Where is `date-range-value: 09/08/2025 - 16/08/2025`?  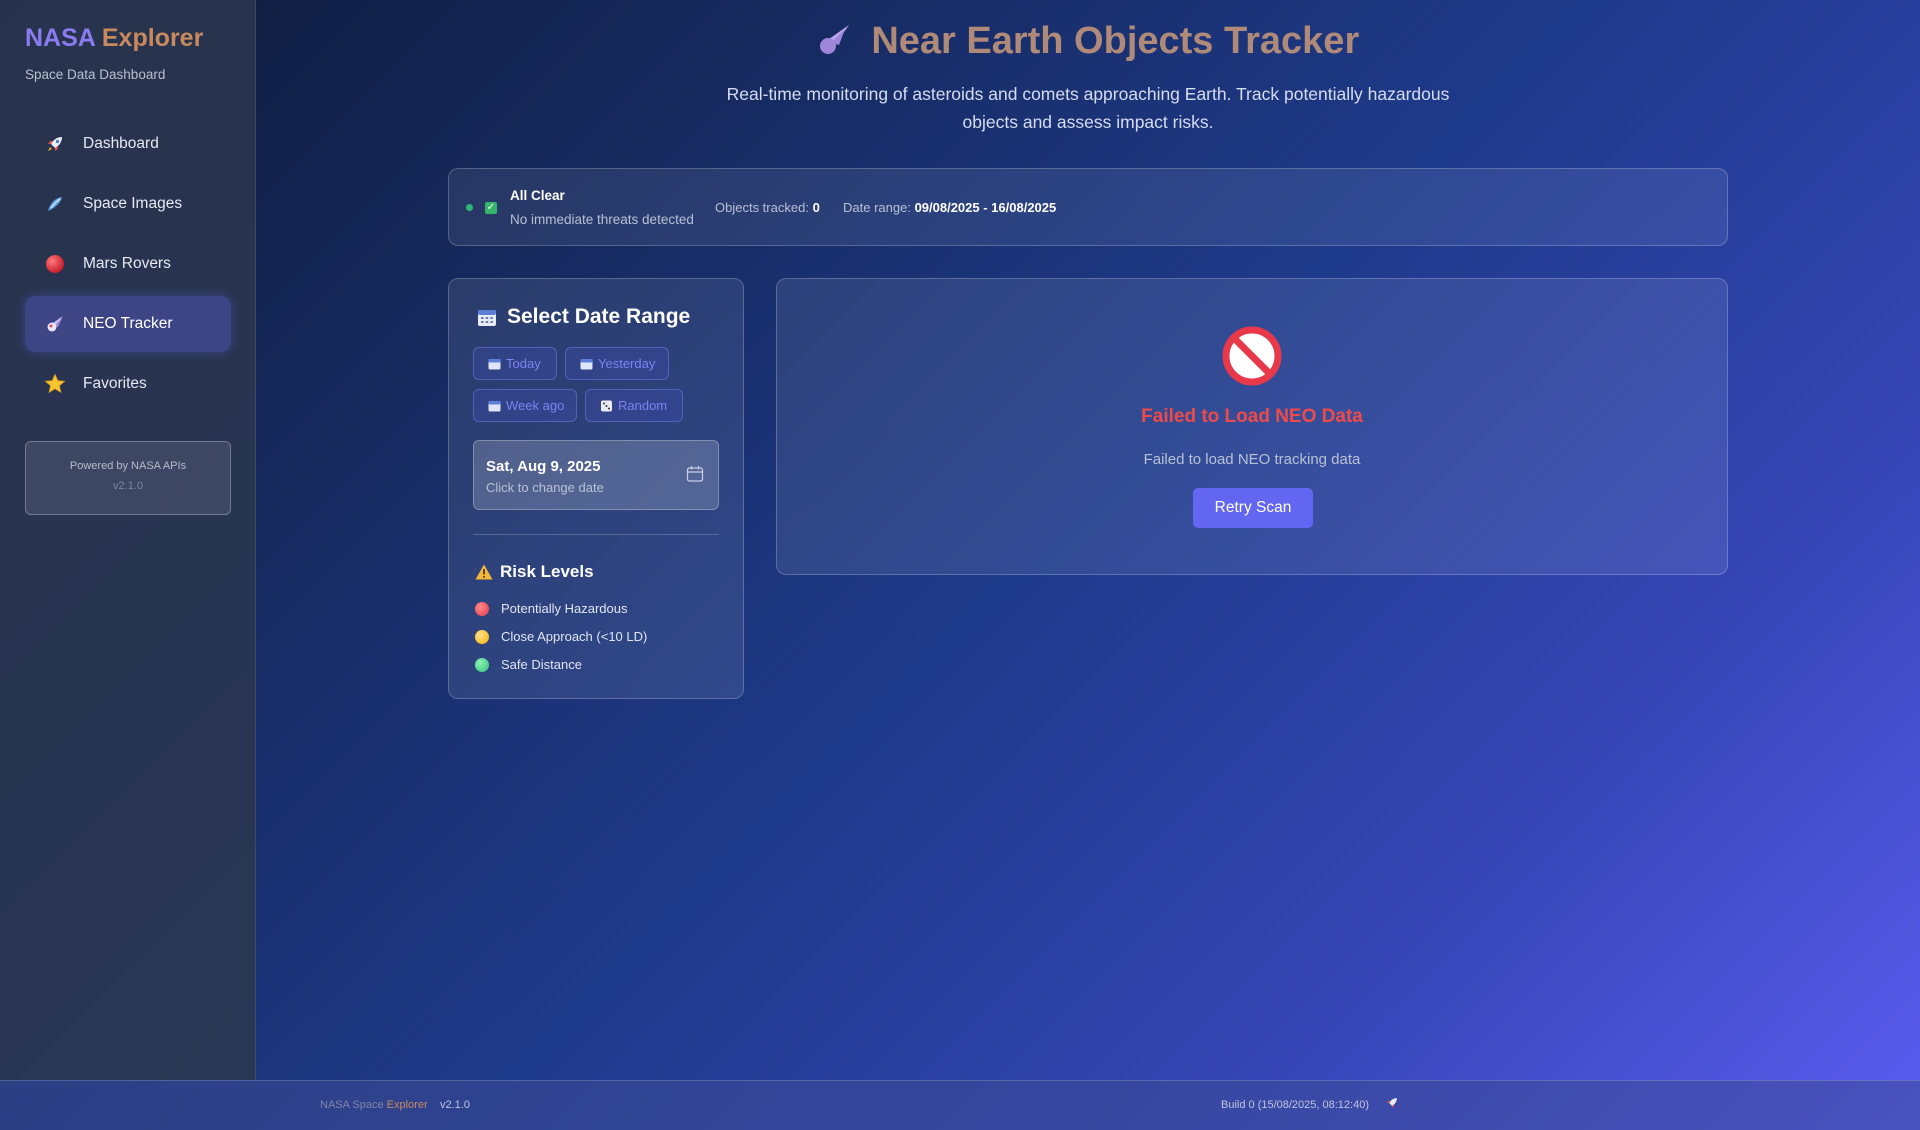
date-range-value: 09/08/2025 - 16/08/2025 is located at coordinates (985, 207).